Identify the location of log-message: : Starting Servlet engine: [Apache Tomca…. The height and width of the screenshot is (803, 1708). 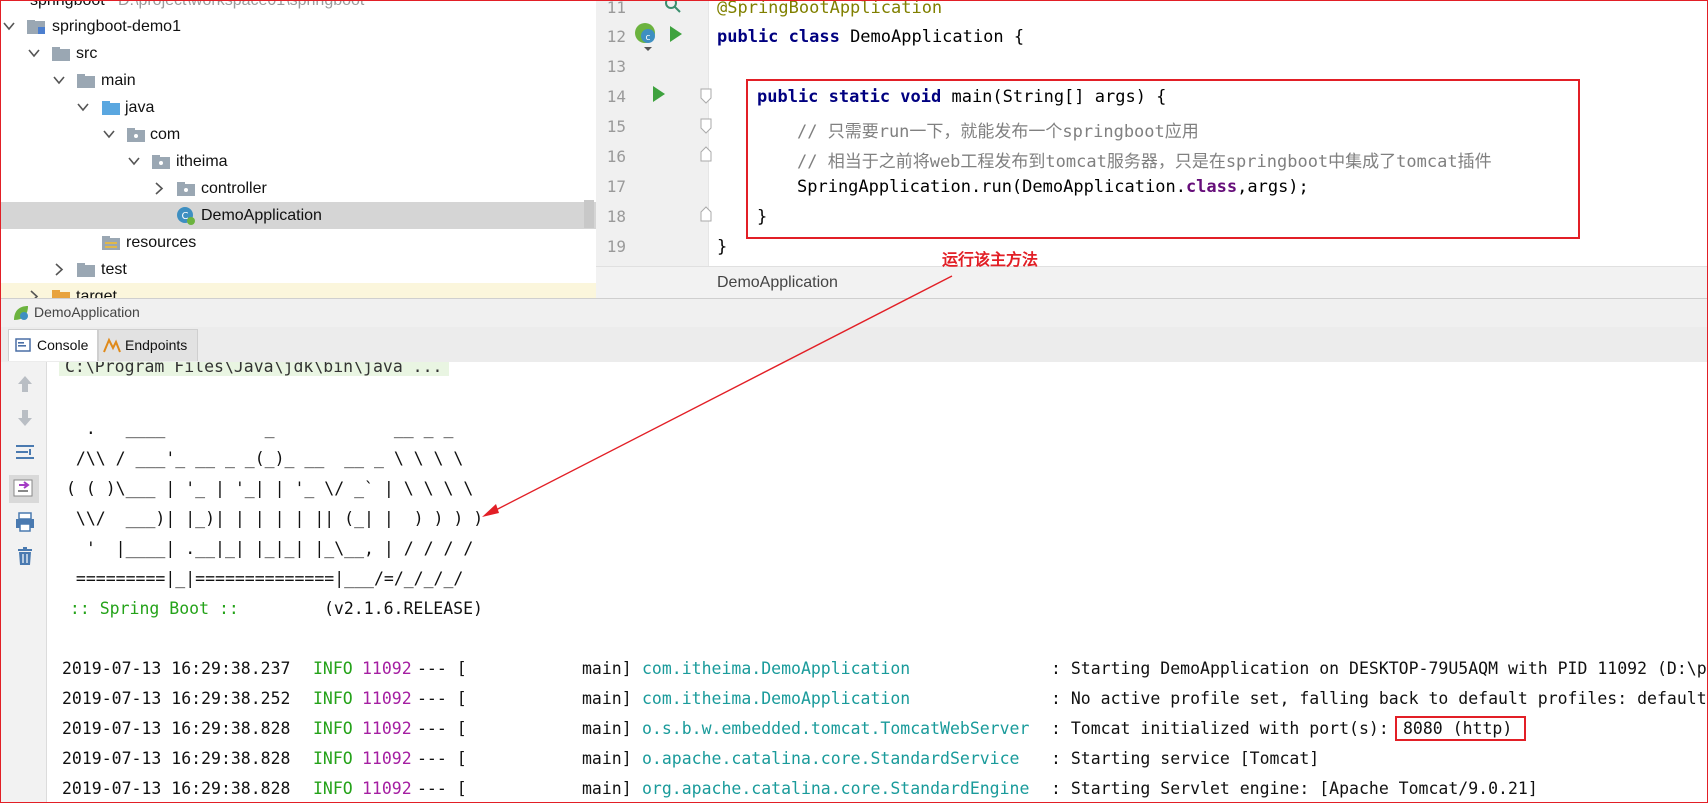
(1294, 788).